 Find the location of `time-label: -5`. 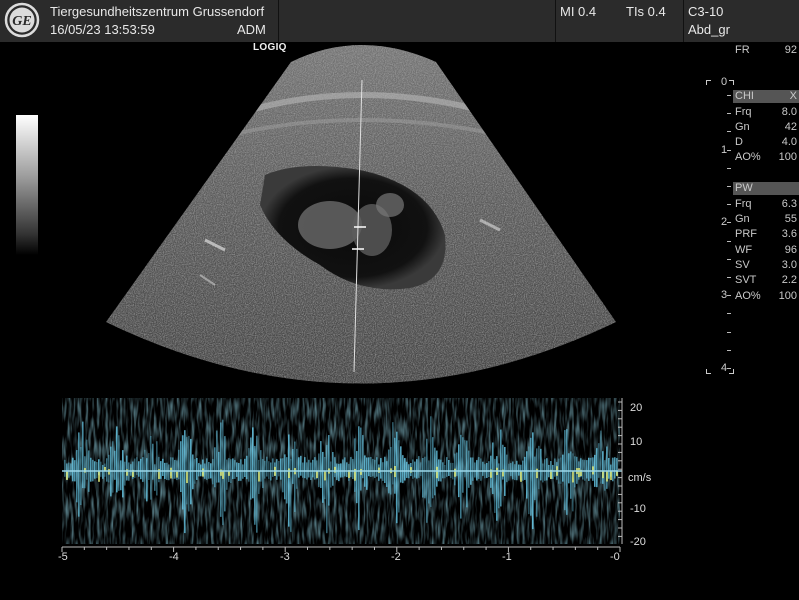

time-label: -5 is located at coordinates (63, 557).